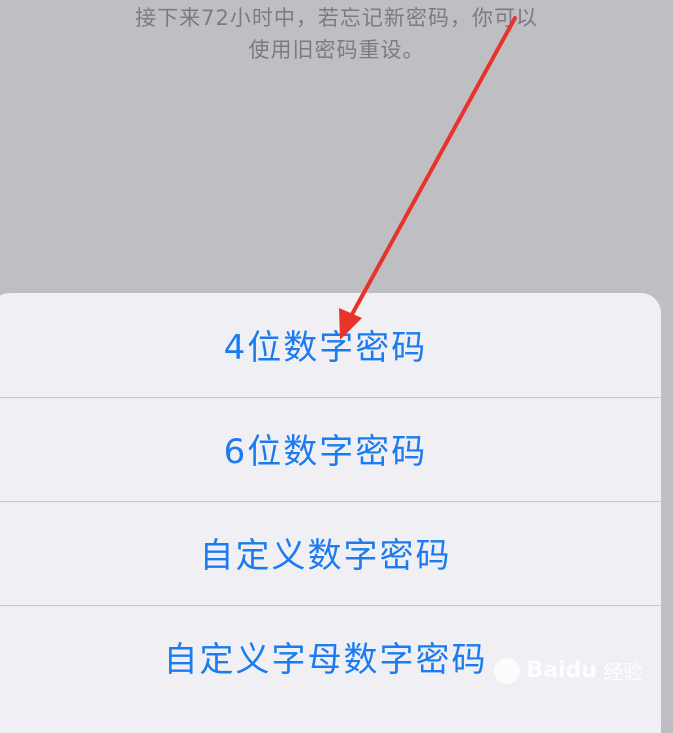  Describe the element at coordinates (507, 670) in the screenshot. I see `baidu-paw-logo-icon` at that location.